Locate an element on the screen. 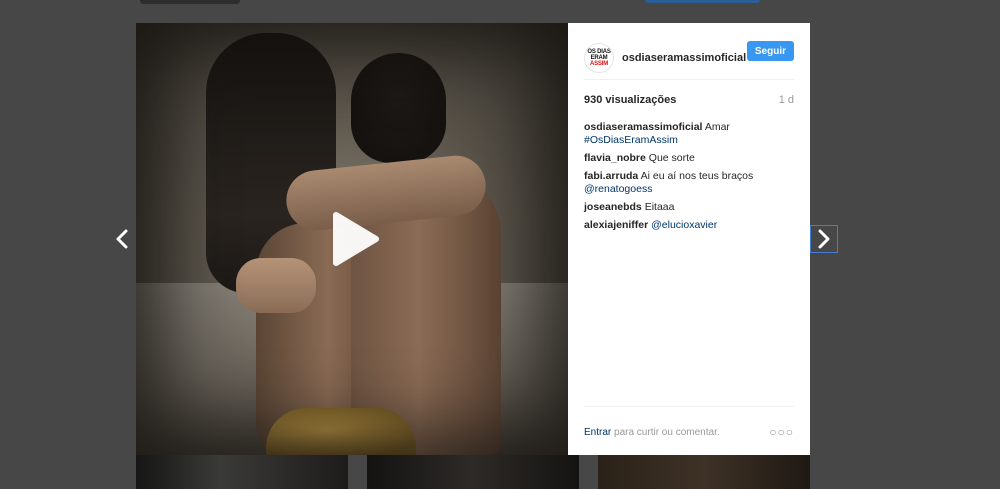 The image size is (1000, 489). mention-link: @renatogoess is located at coordinates (618, 189).